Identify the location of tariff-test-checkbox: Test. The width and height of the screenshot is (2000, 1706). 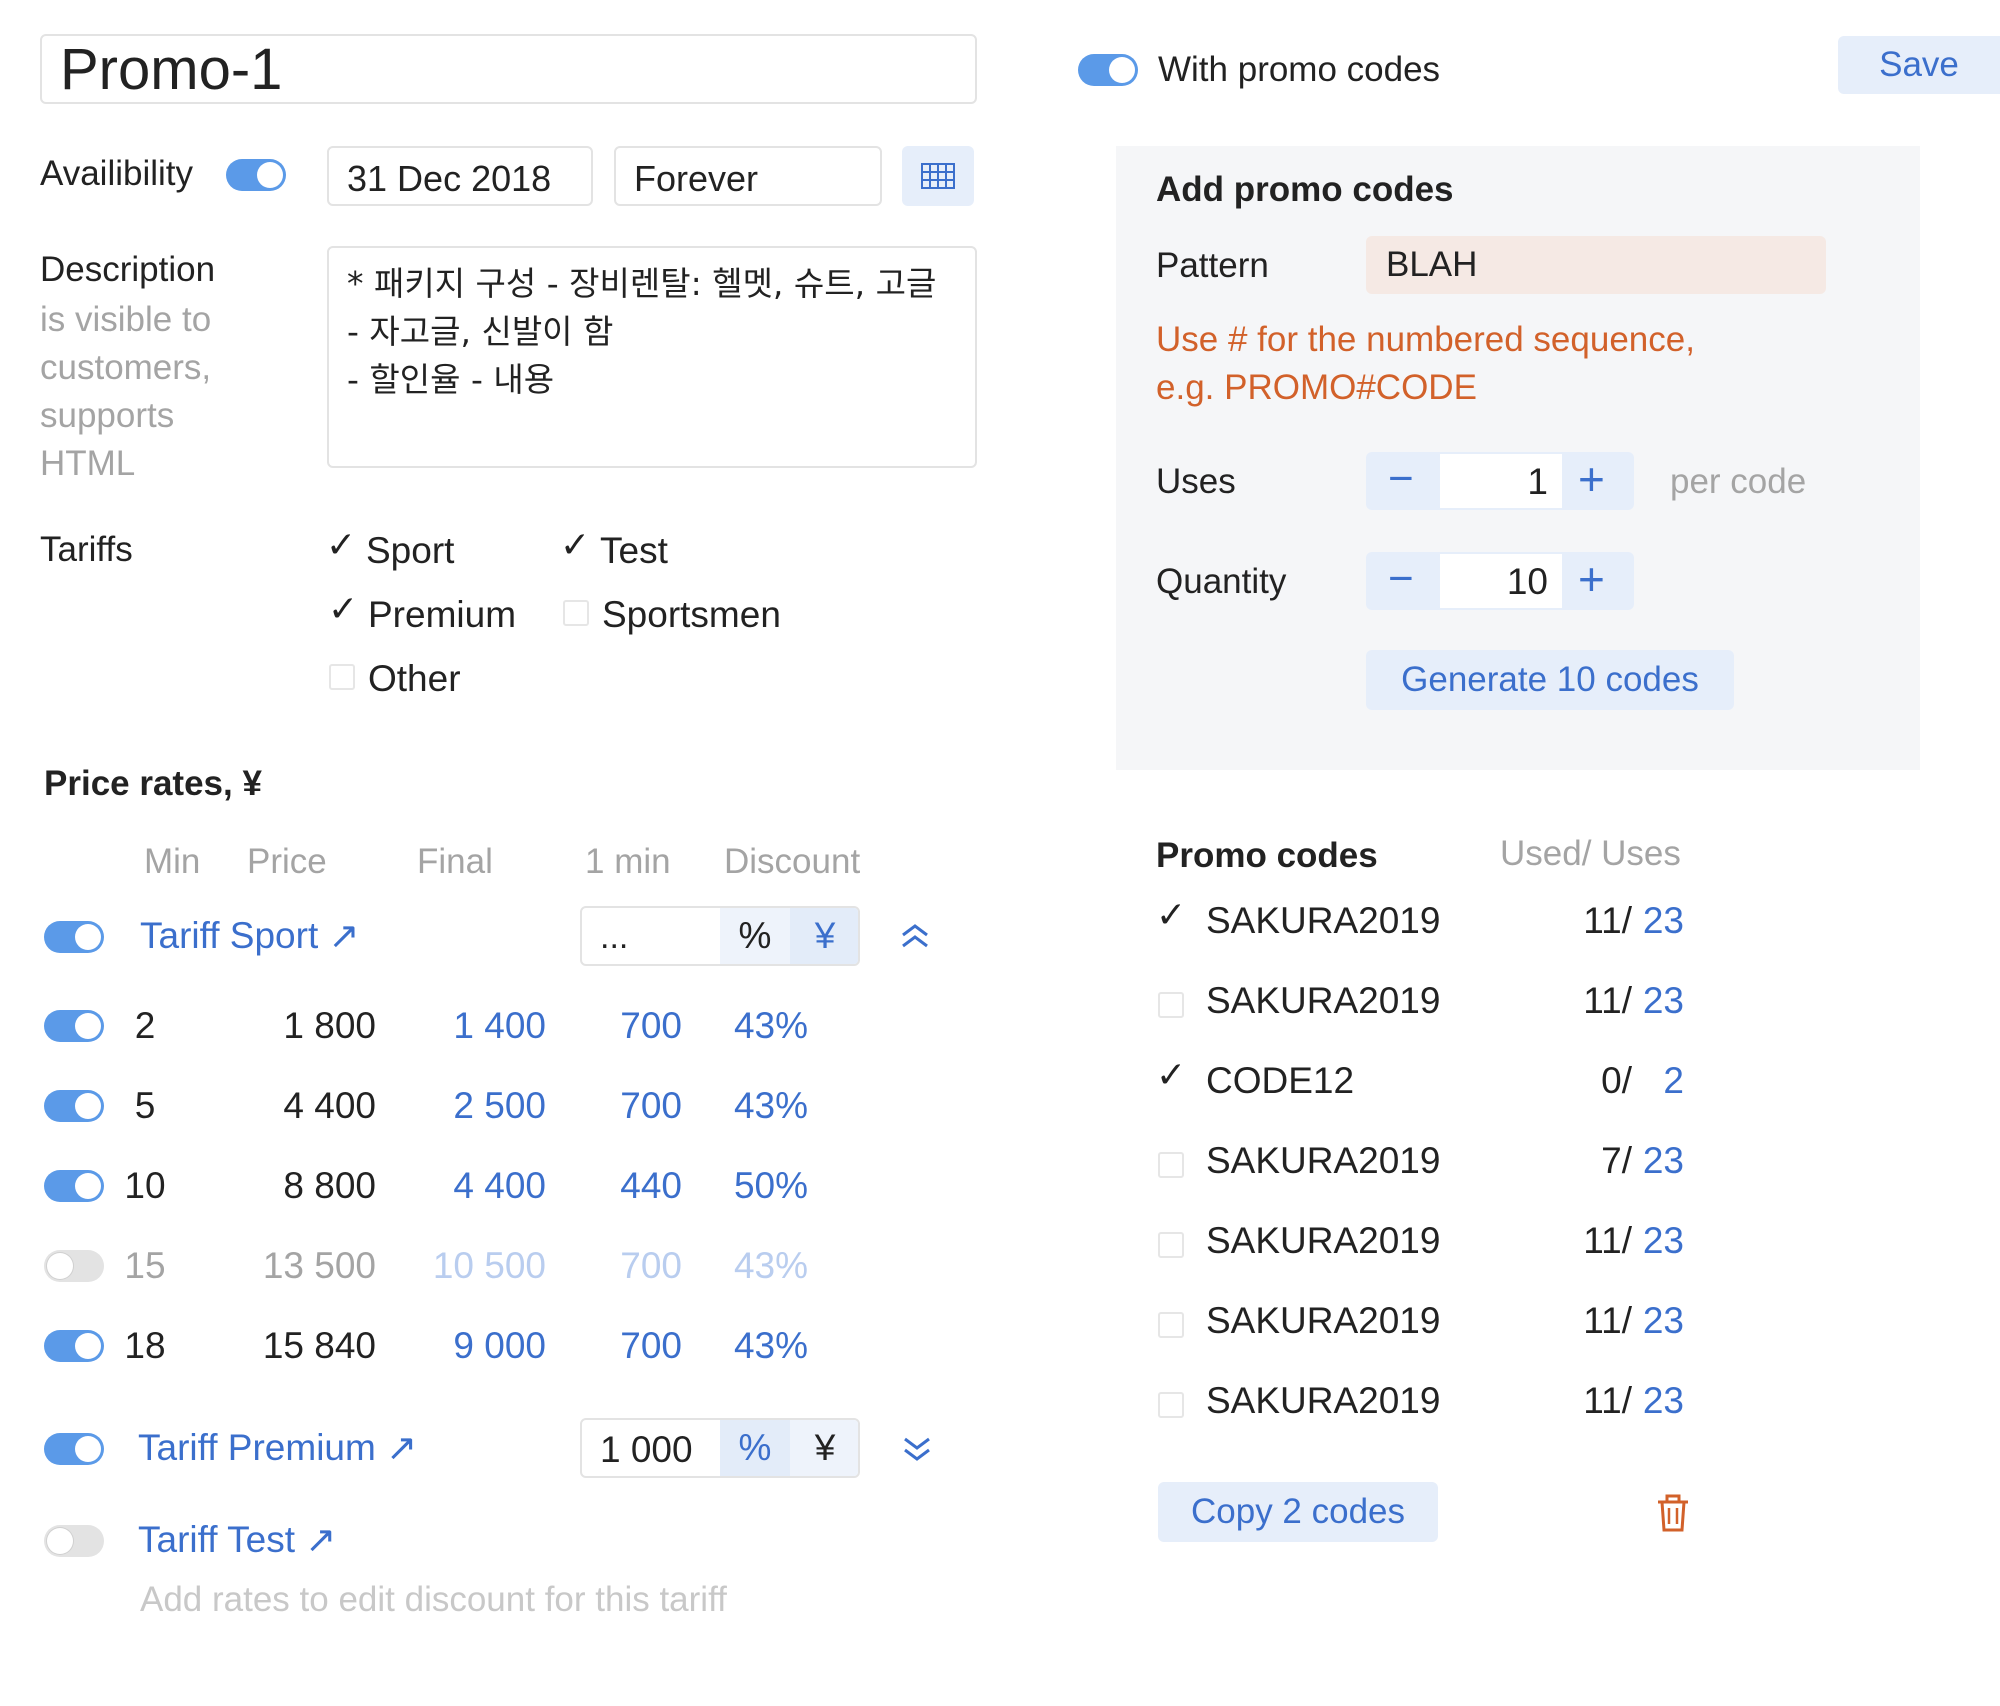
(634, 551).